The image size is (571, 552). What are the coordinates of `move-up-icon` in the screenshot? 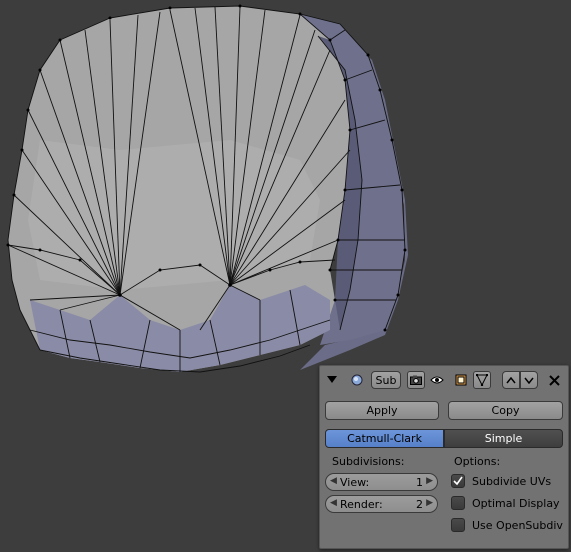 It's located at (511, 380).